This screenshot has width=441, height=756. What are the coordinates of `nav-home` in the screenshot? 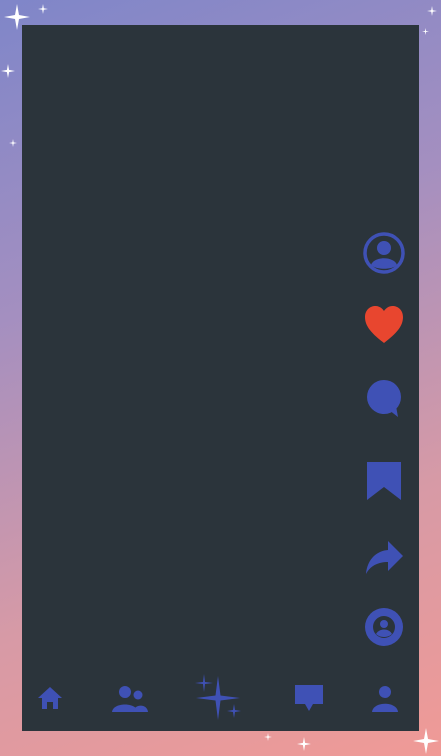 It's located at (50, 698).